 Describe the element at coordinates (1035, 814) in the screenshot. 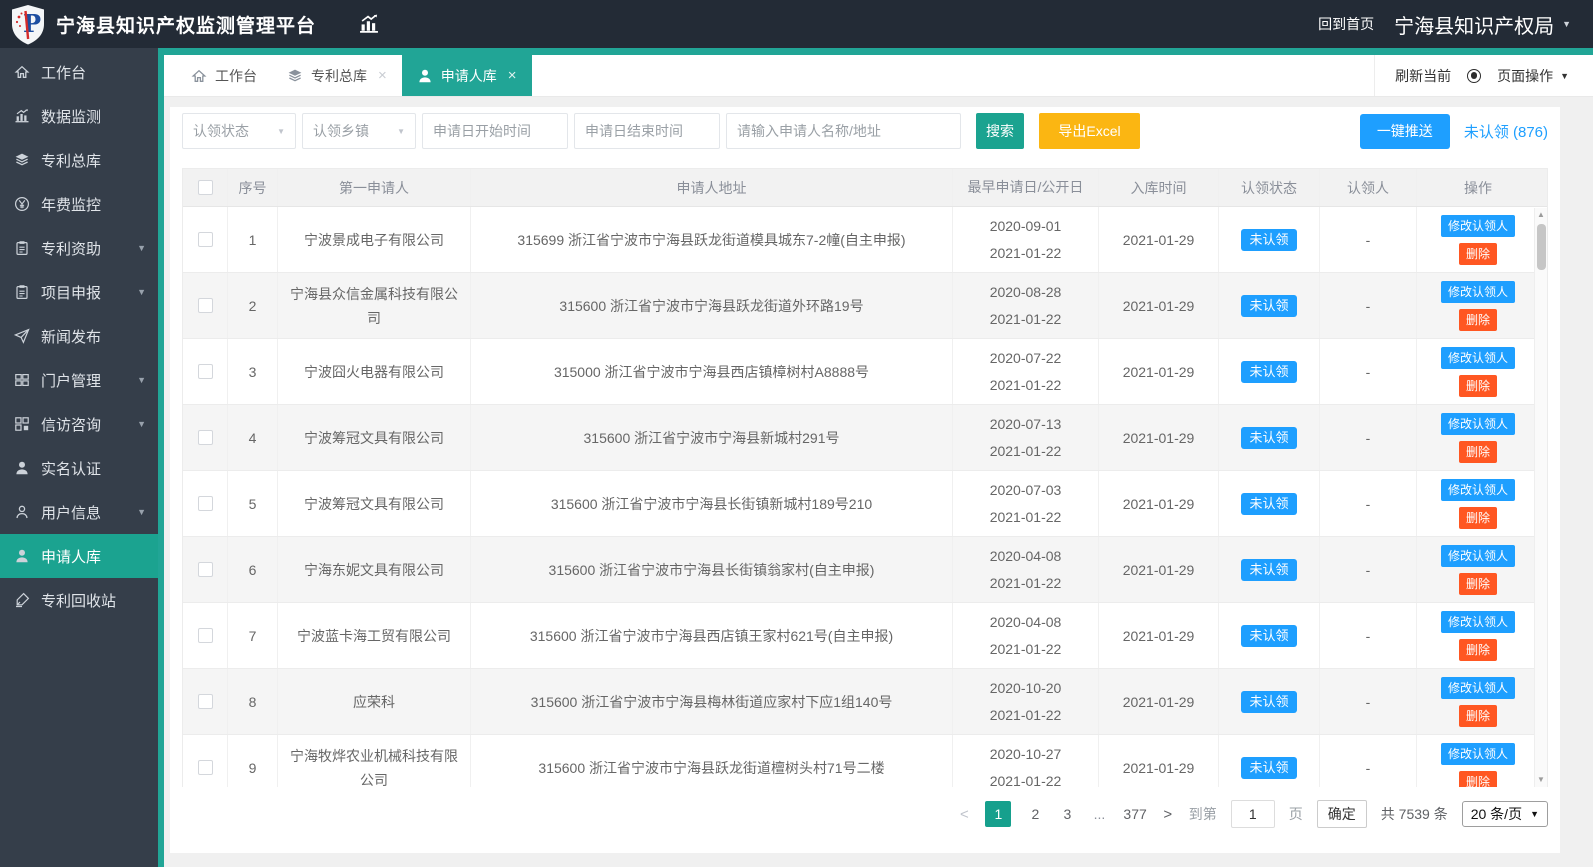

I see `page-button-2: 2` at that location.